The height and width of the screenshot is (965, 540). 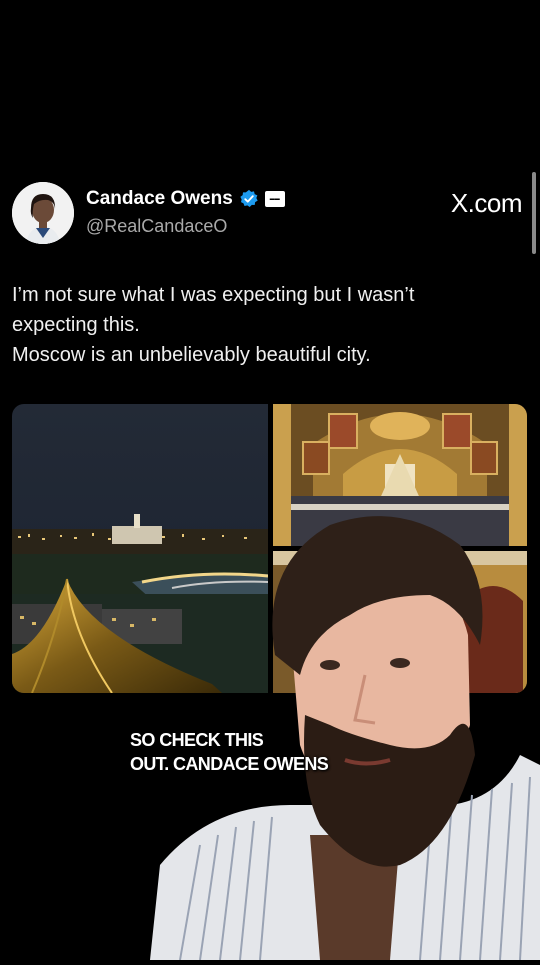 What do you see at coordinates (156, 226) in the screenshot?
I see `user-handle: @RealCandaceO` at bounding box center [156, 226].